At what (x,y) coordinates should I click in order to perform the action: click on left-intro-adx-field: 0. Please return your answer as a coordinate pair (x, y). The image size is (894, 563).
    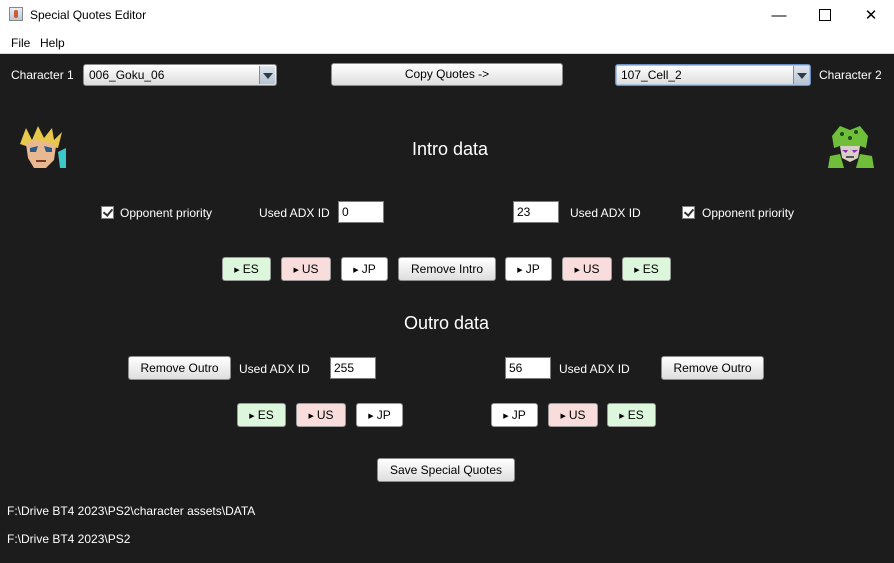
    Looking at the image, I should click on (361, 212).